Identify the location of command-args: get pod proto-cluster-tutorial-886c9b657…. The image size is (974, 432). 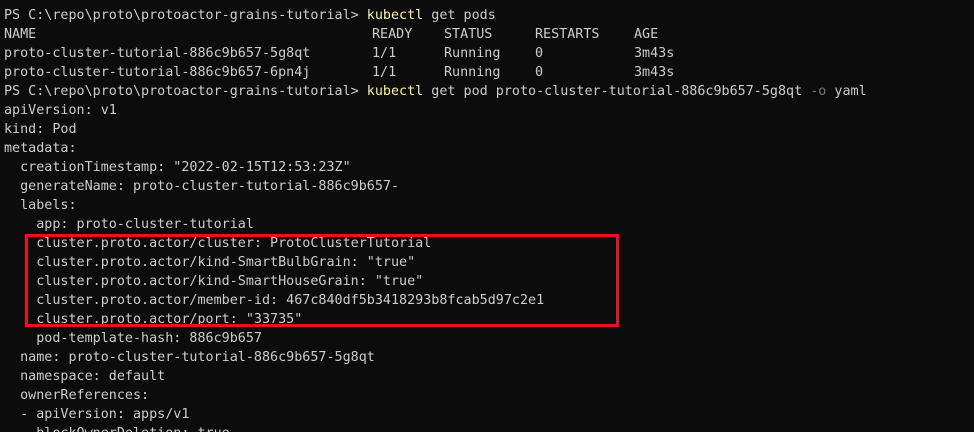
(617, 91).